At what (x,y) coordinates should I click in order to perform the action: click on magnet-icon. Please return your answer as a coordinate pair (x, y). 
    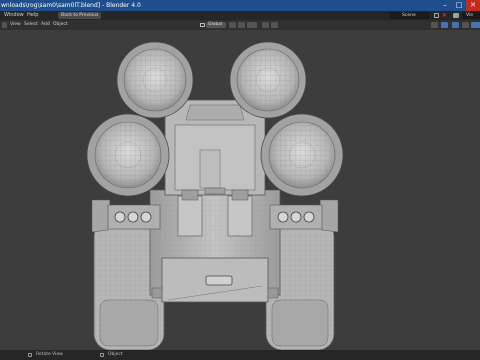
    Looking at the image, I should click on (241, 25).